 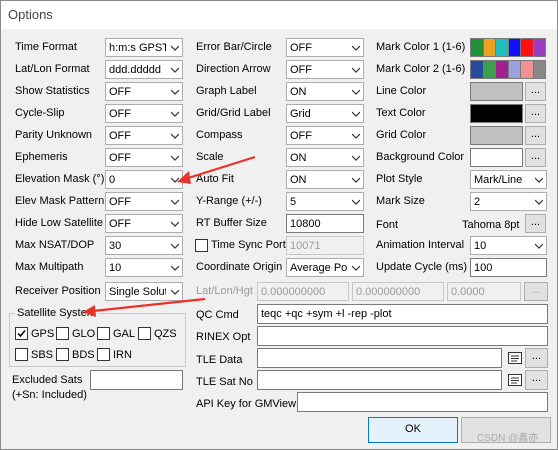 What do you see at coordinates (508, 438) in the screenshot?
I see `watermark: CSDN @鑫亦` at bounding box center [508, 438].